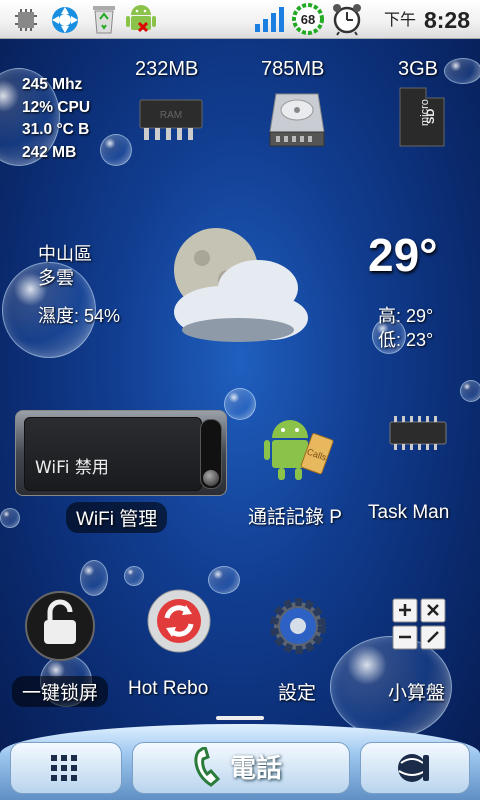 The image size is (480, 800). Describe the element at coordinates (56, 278) in the screenshot. I see `weather-condition: 多雲` at that location.